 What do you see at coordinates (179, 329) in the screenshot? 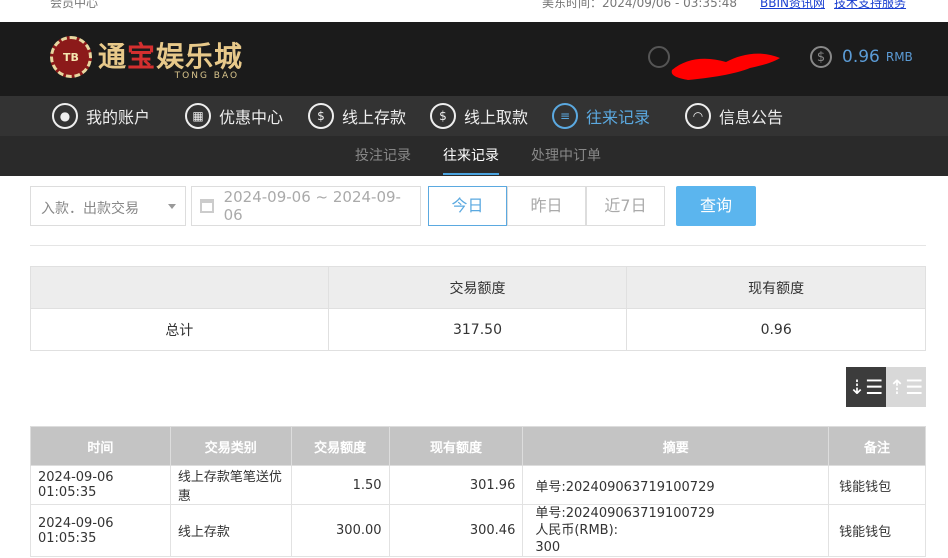
I see `summary-label: 总计` at bounding box center [179, 329].